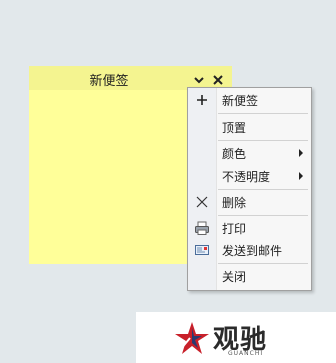 The width and height of the screenshot is (336, 363). What do you see at coordinates (234, 203) in the screenshot?
I see `menu-item-label: 删除` at bounding box center [234, 203].